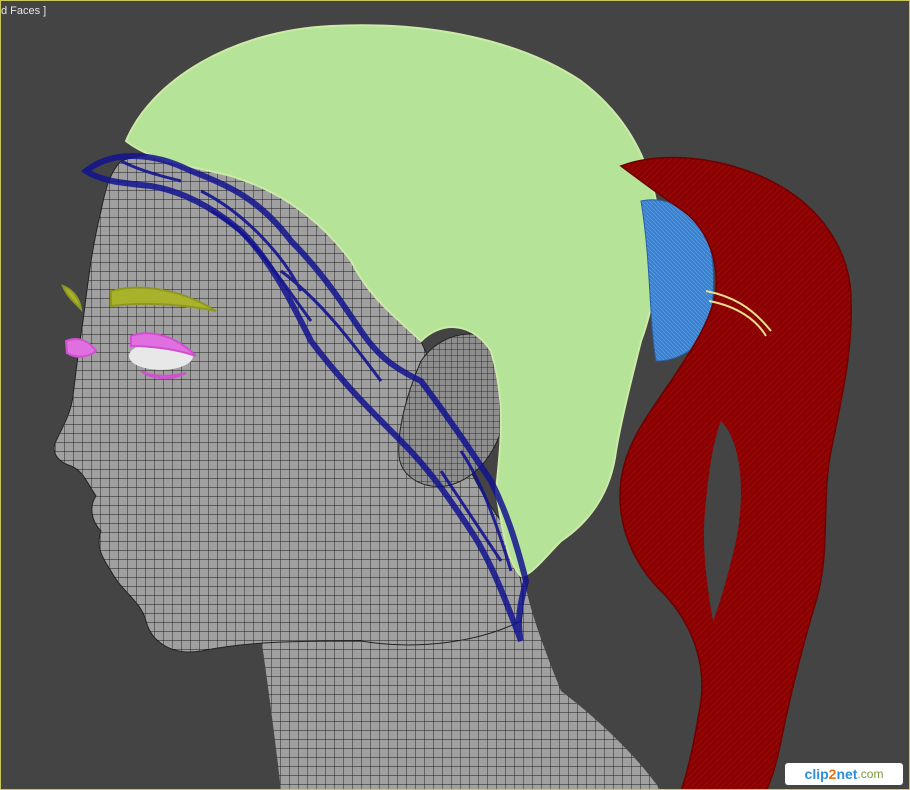  What do you see at coordinates (816, 774) in the screenshot?
I see `watermark-part1: clip` at bounding box center [816, 774].